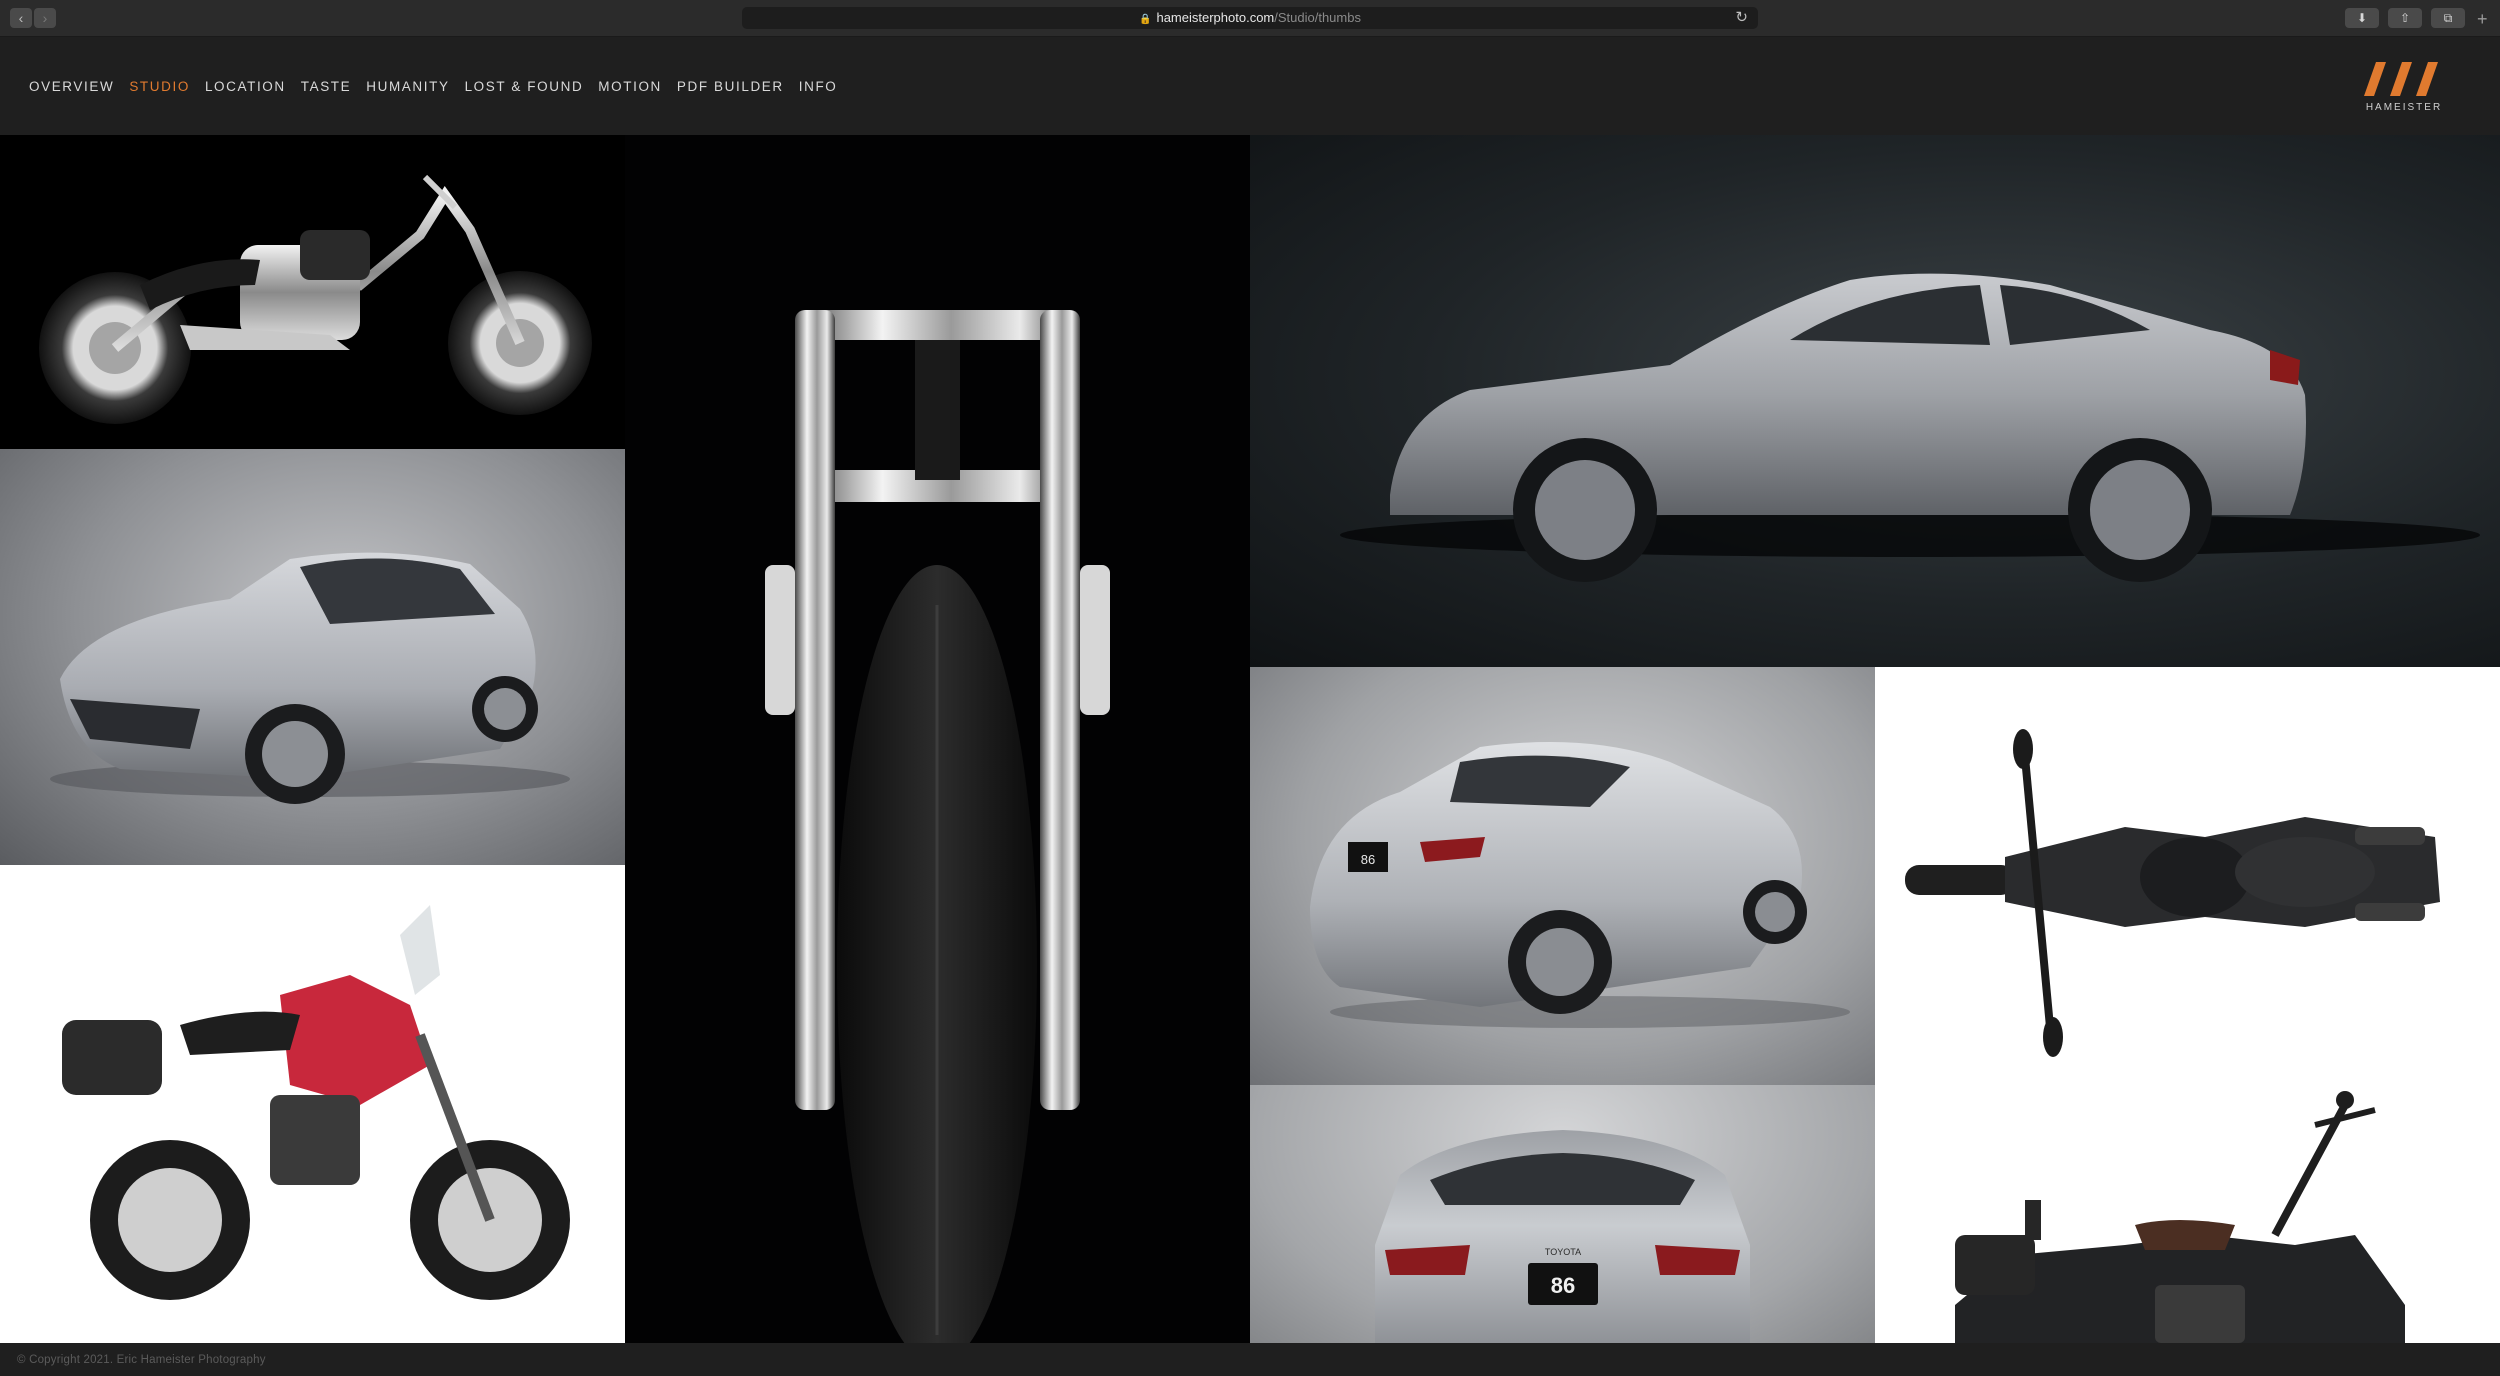  I want to click on menu-item-pdf-builder: PDF BUILDER, so click(730, 86).